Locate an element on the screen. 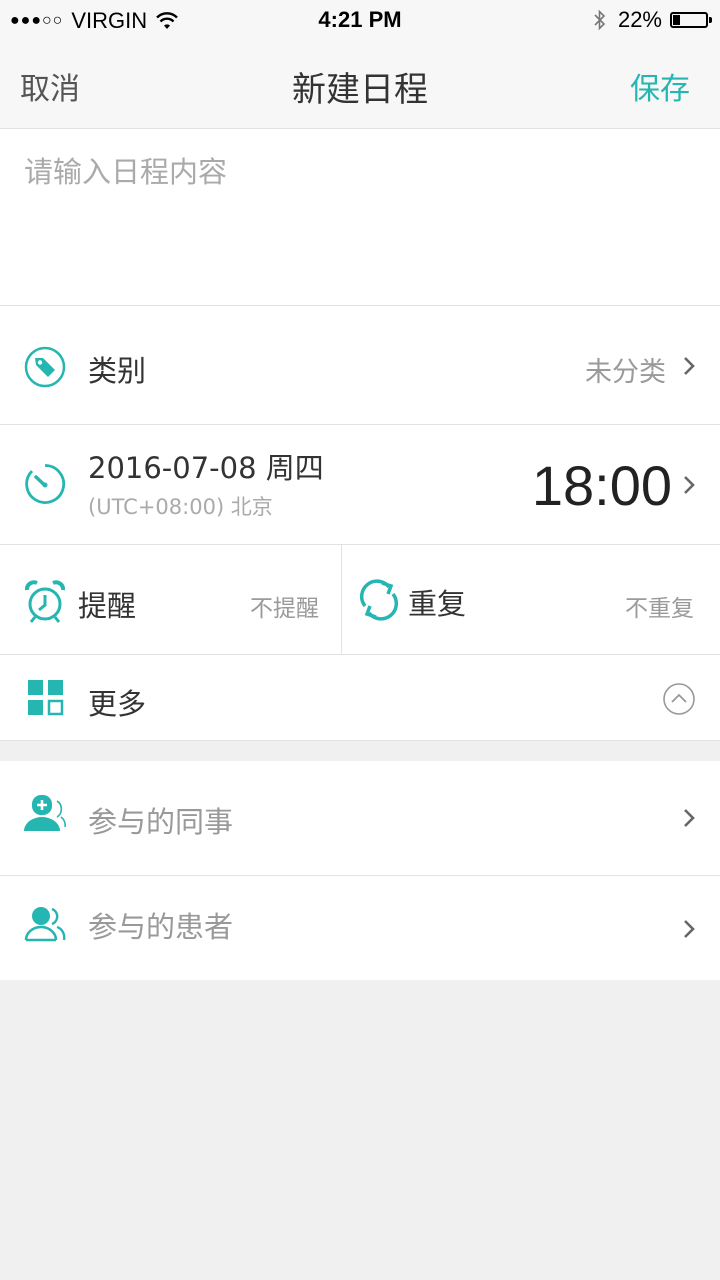 This screenshot has width=720, height=1280. section-divider is located at coordinates (360, 751).